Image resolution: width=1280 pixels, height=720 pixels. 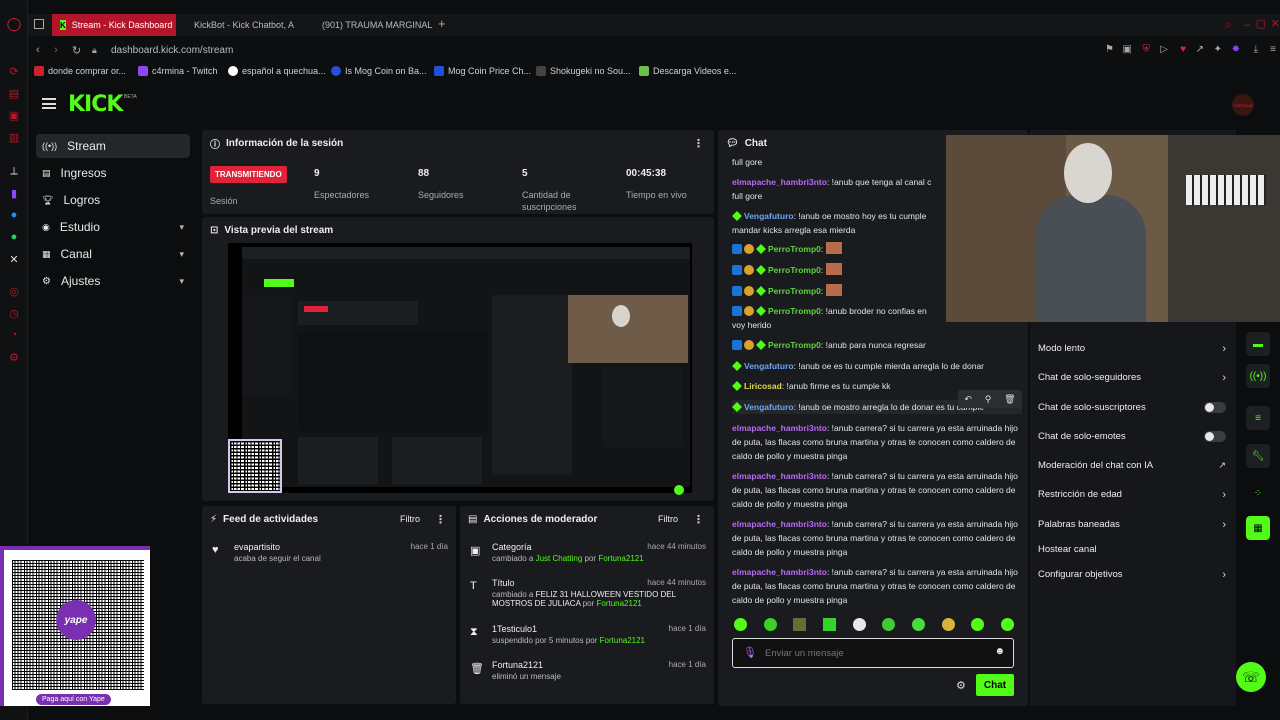 I want to click on chat-input, so click(x=875, y=653).